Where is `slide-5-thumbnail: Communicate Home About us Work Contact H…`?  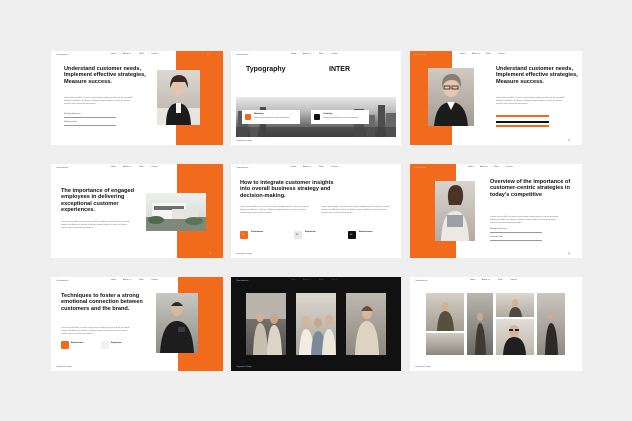
slide-5-thumbnail: Communicate Home About us Work Contact H… is located at coordinates (316, 211).